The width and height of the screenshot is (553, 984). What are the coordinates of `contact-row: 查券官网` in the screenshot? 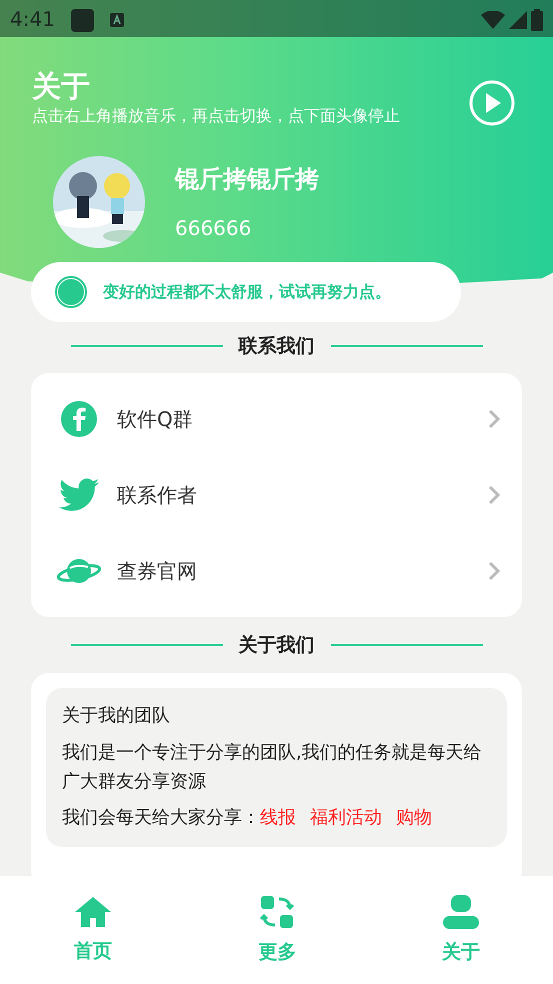 It's located at (276, 570).